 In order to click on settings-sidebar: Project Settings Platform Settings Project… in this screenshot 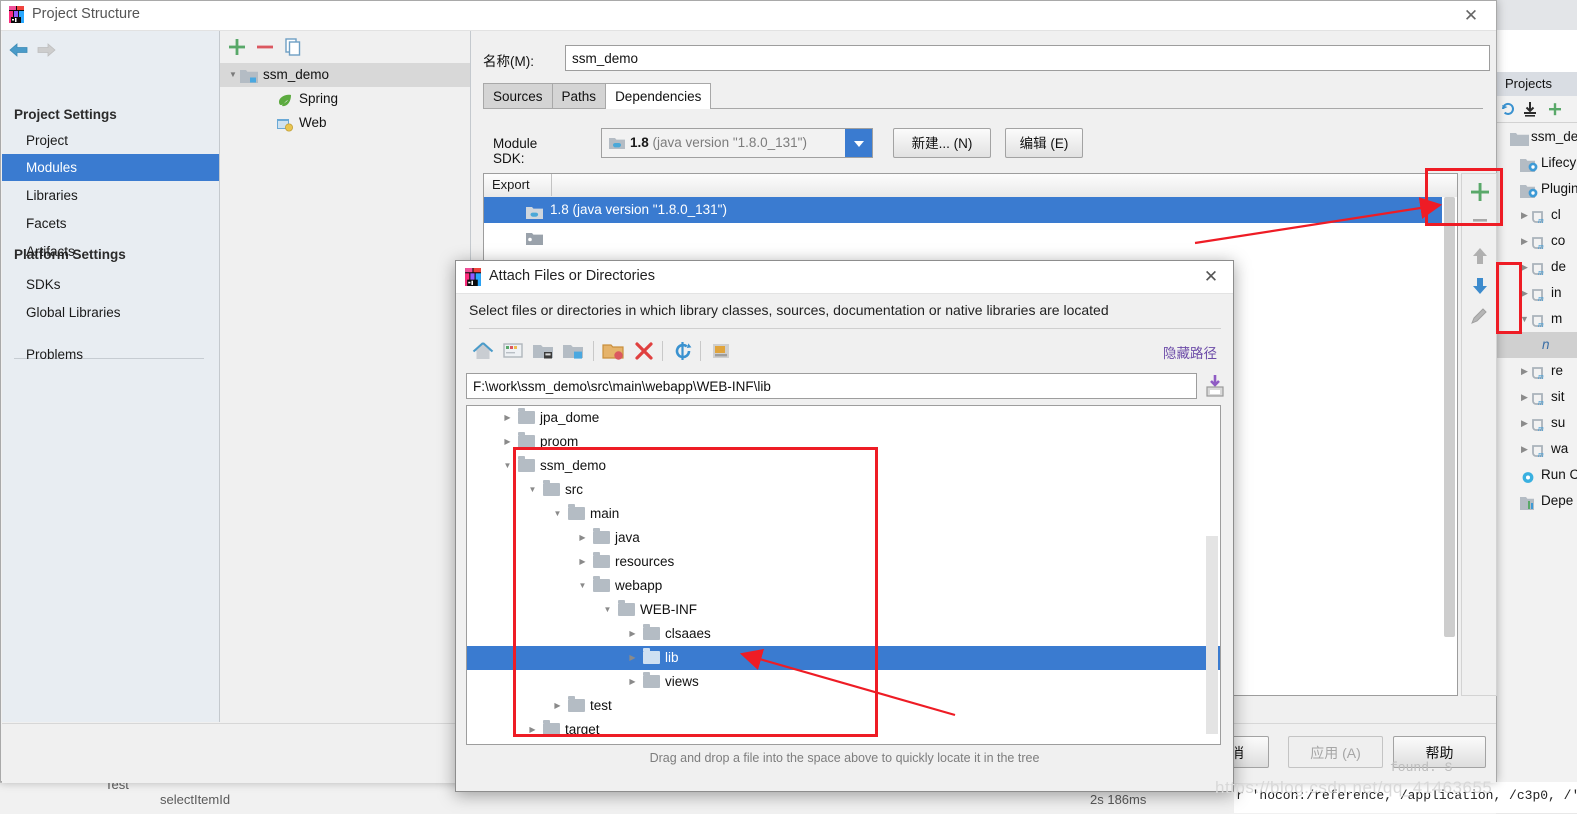, I will do `click(111, 376)`.